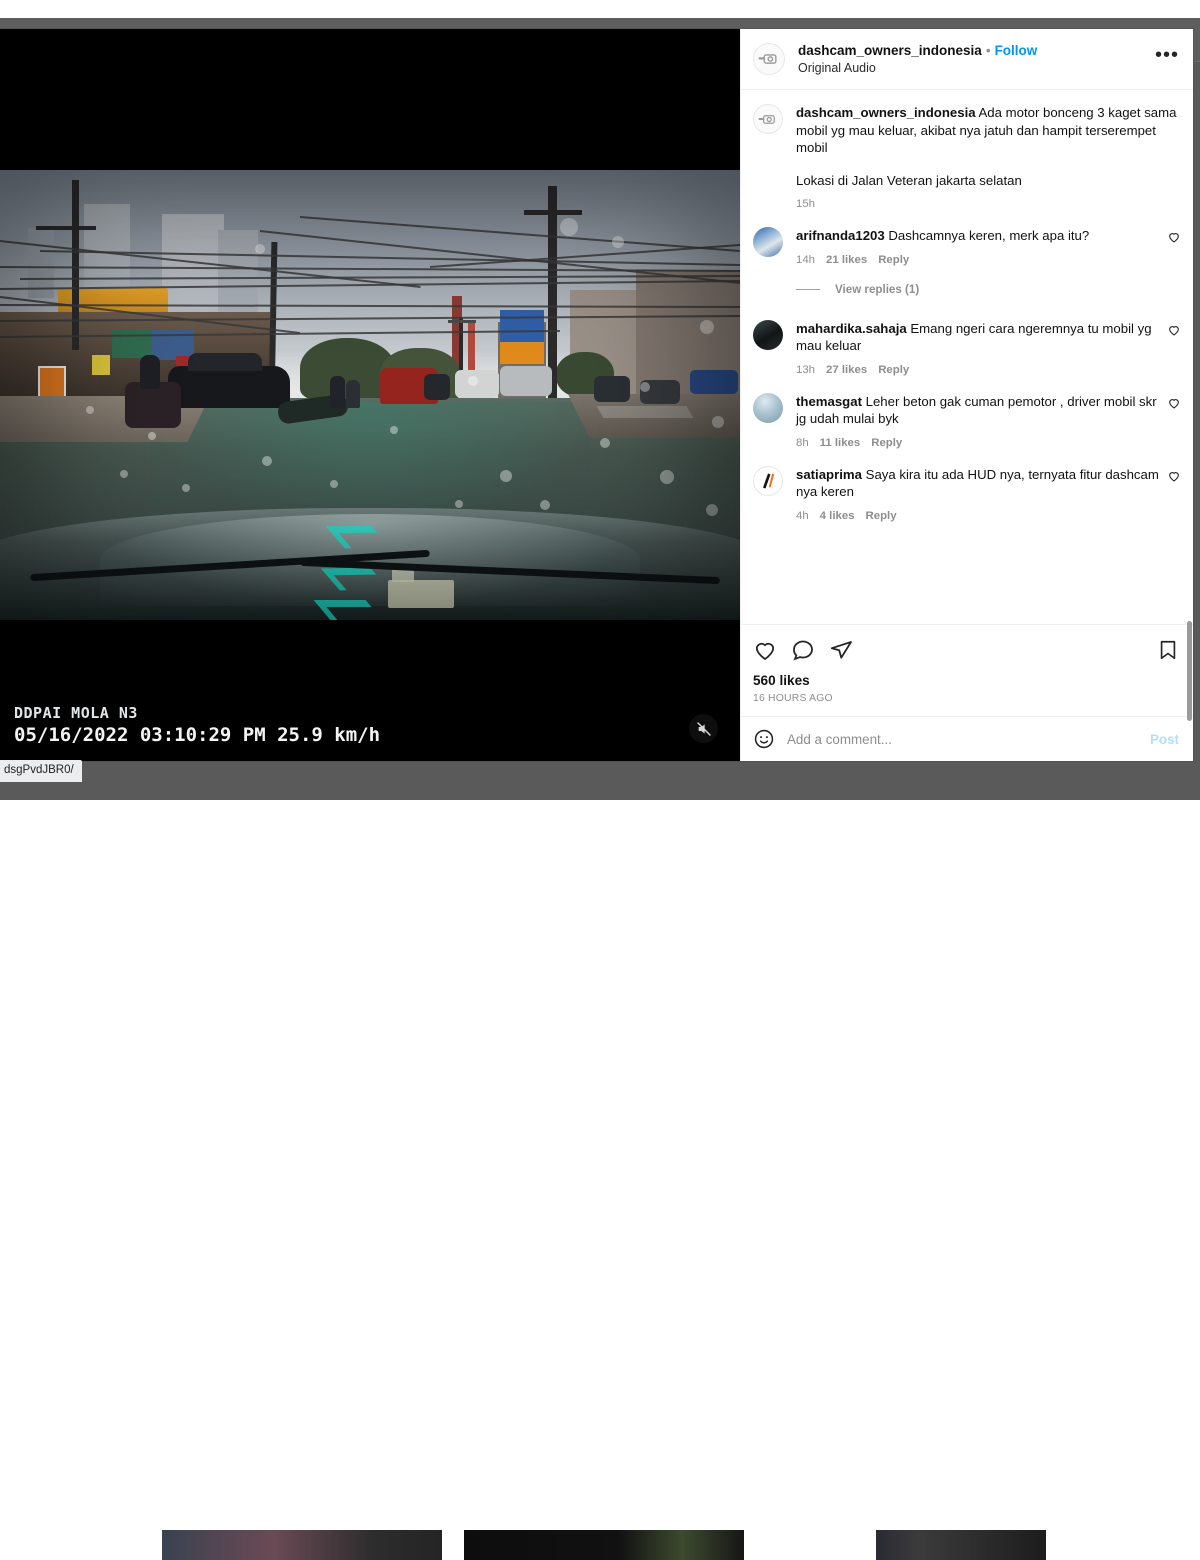  I want to click on share-paperplane-icon, so click(841, 650).